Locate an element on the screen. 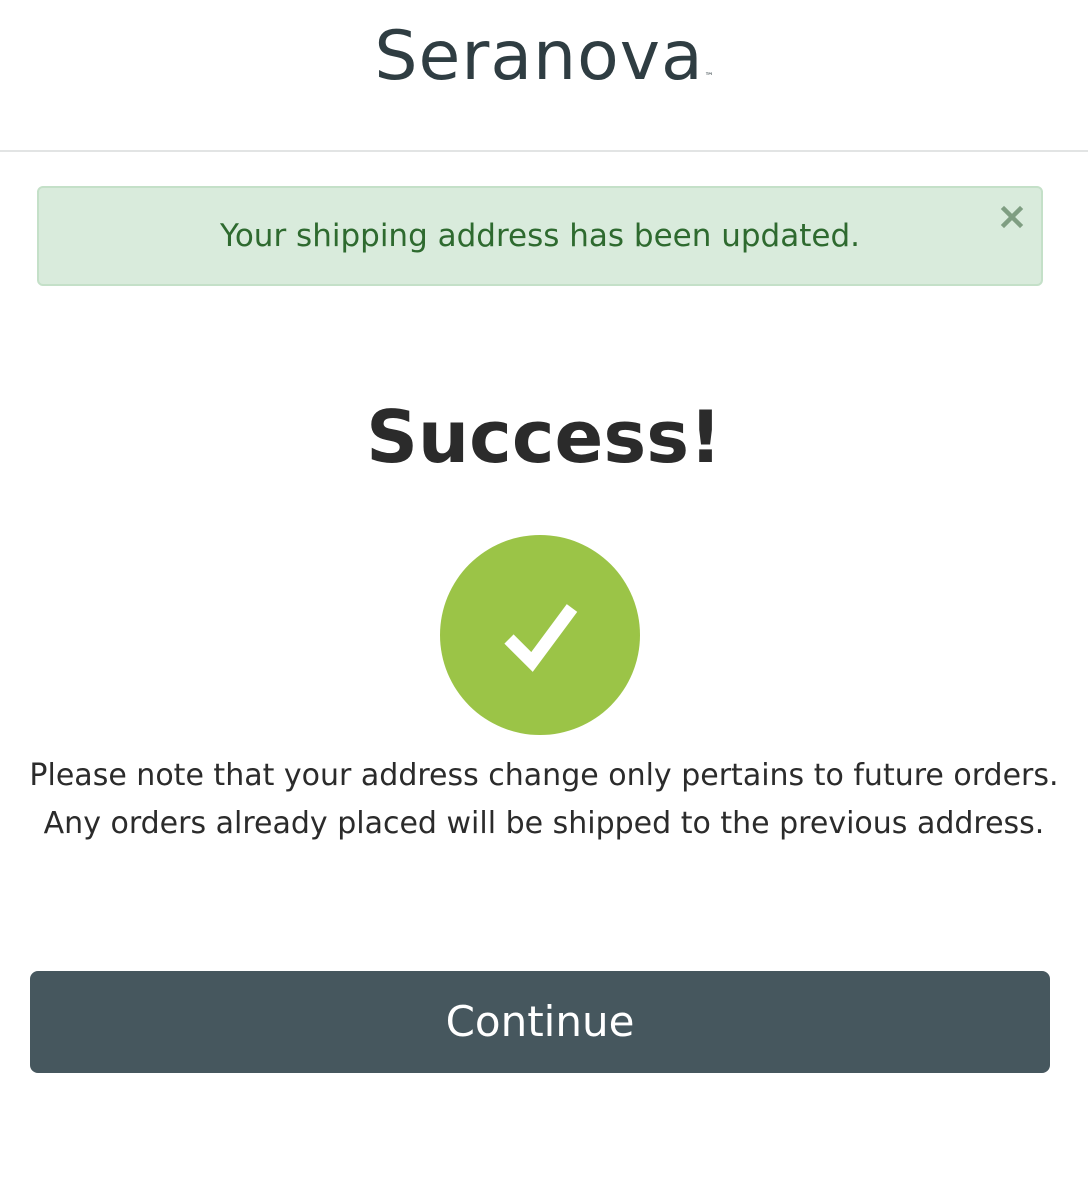  logo: Seranova™ is located at coordinates (544, 67).